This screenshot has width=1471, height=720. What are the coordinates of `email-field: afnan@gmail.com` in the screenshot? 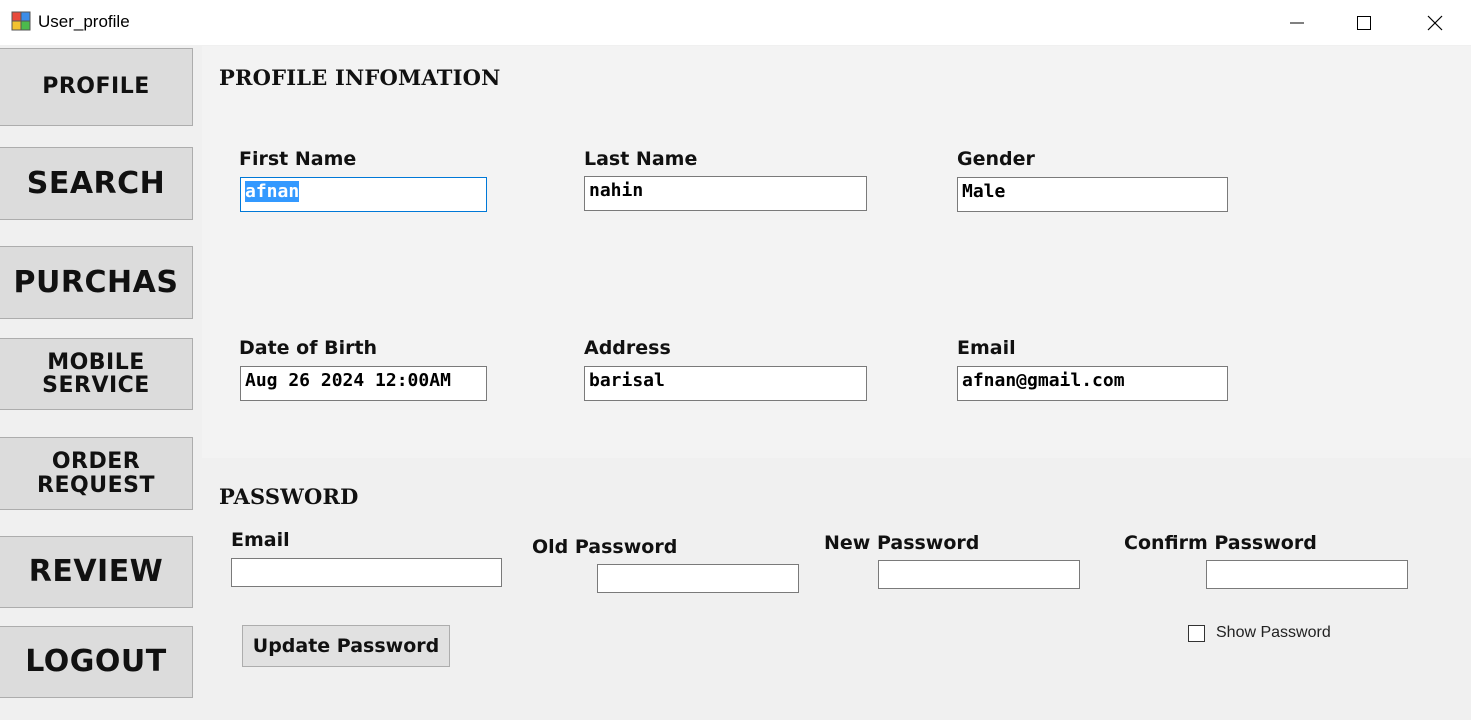 It's located at (1092, 383).